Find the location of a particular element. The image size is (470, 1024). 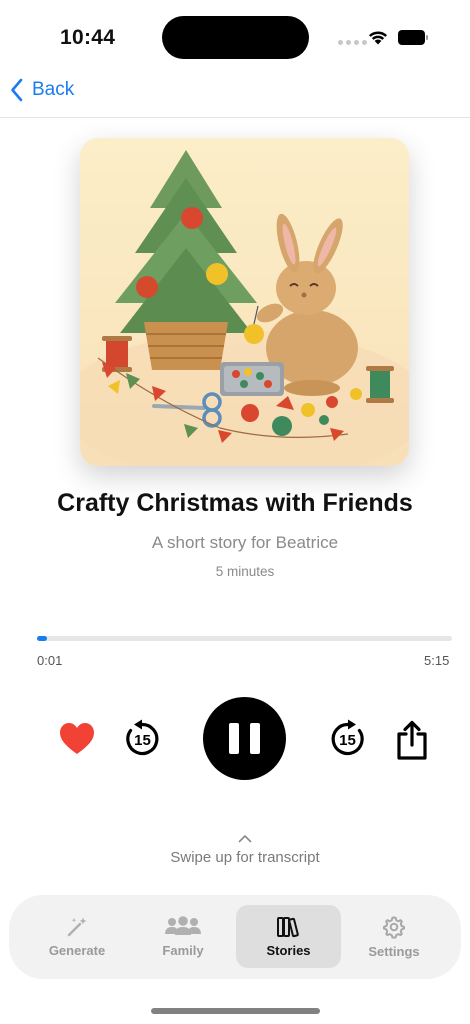

tab-generate-label: Generate is located at coordinates (77, 950).